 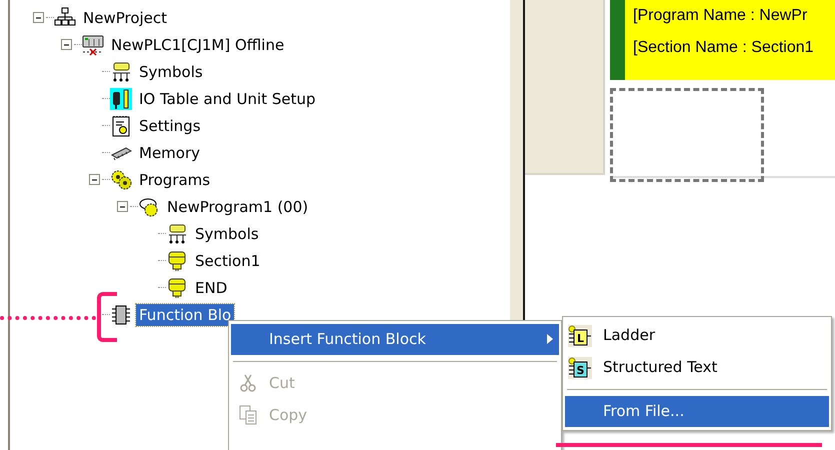 What do you see at coordinates (121, 125) in the screenshot?
I see `notepad-icon` at bounding box center [121, 125].